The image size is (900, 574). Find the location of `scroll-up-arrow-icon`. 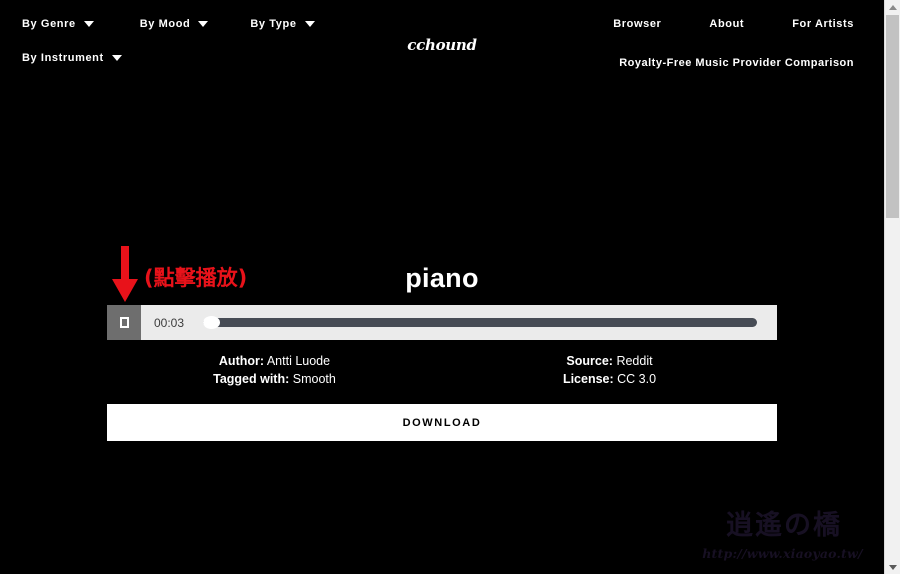

scroll-up-arrow-icon is located at coordinates (892, 7).